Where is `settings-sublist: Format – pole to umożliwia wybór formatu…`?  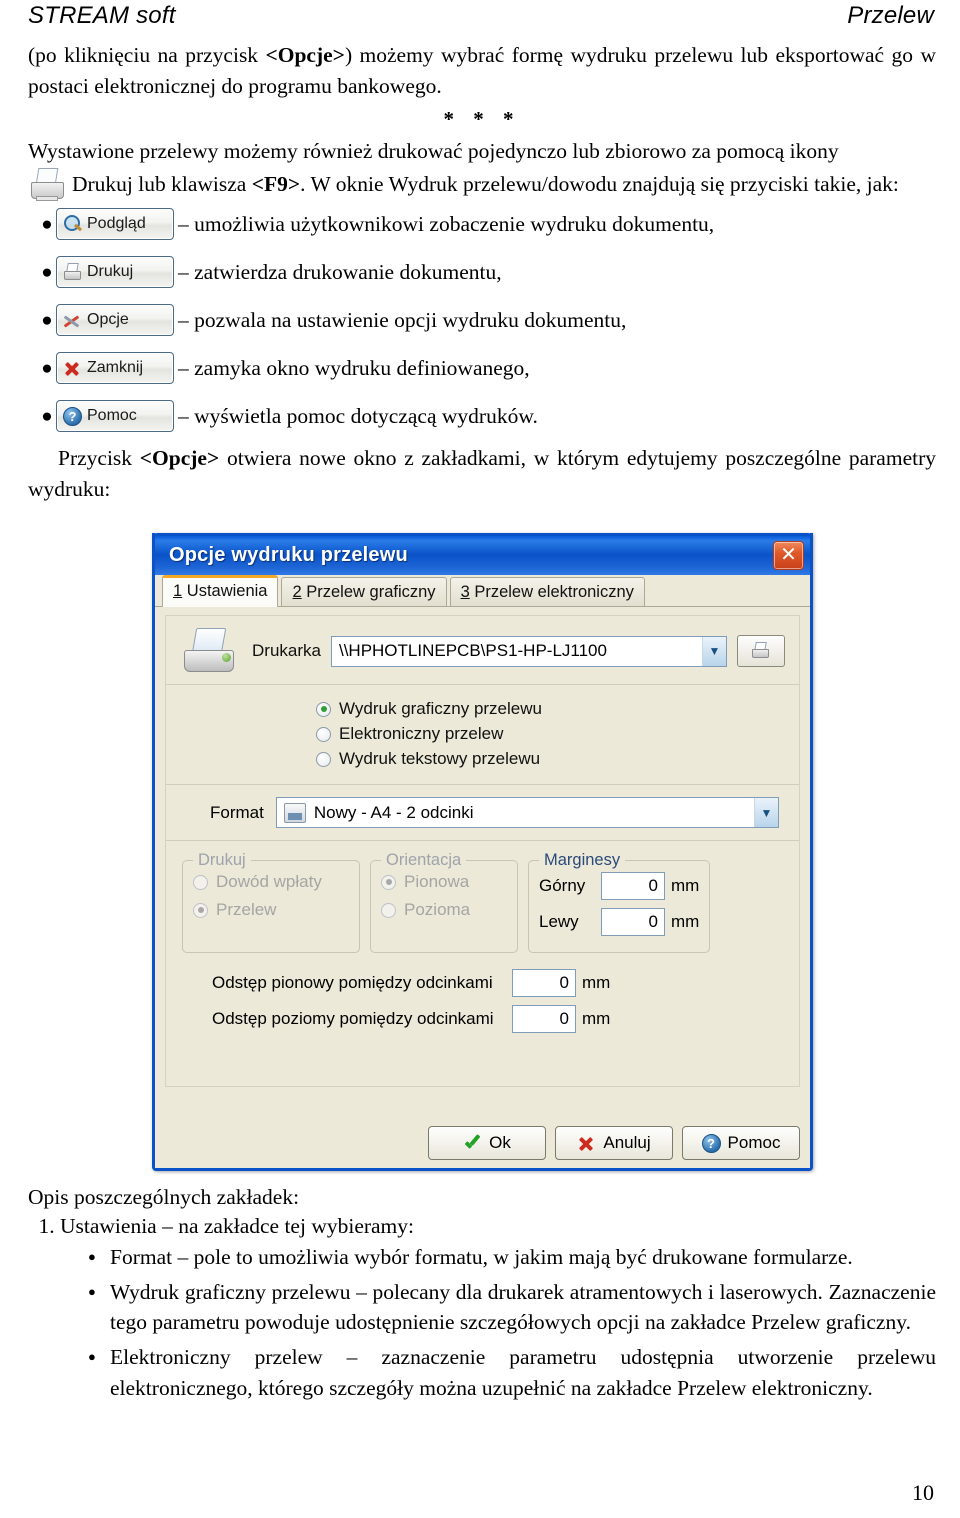
settings-sublist: Format – pole to umożliwia wybór formatu… is located at coordinates (498, 1323).